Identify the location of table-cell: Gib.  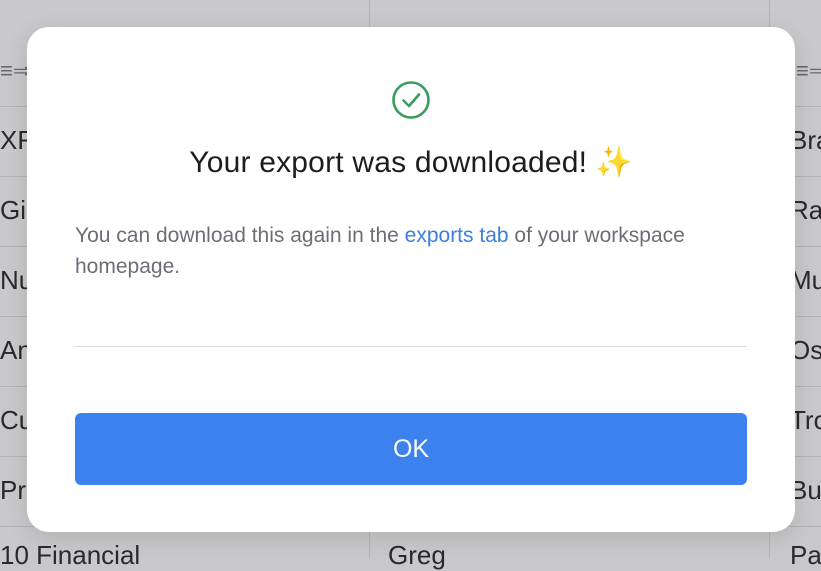
(14, 210).